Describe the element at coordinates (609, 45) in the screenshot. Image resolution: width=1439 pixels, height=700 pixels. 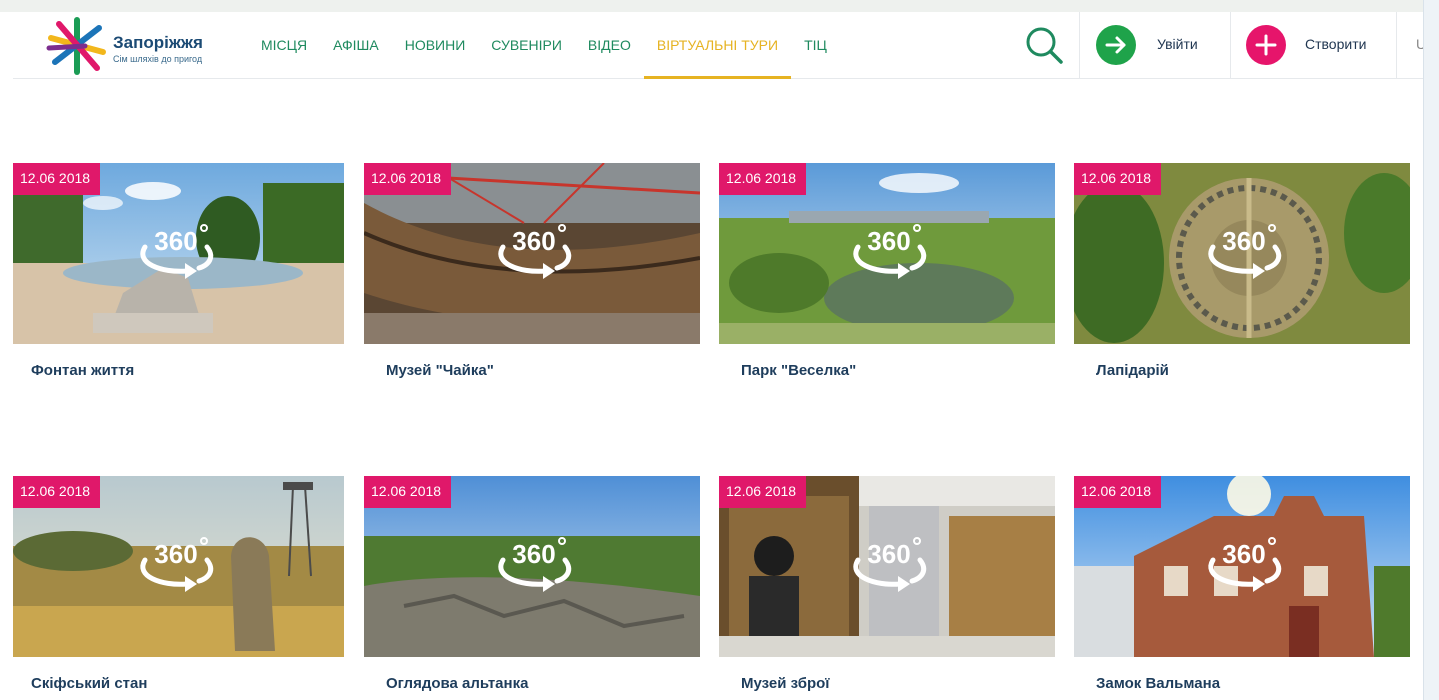
I see `nav-item-video: ВІДЕО` at that location.